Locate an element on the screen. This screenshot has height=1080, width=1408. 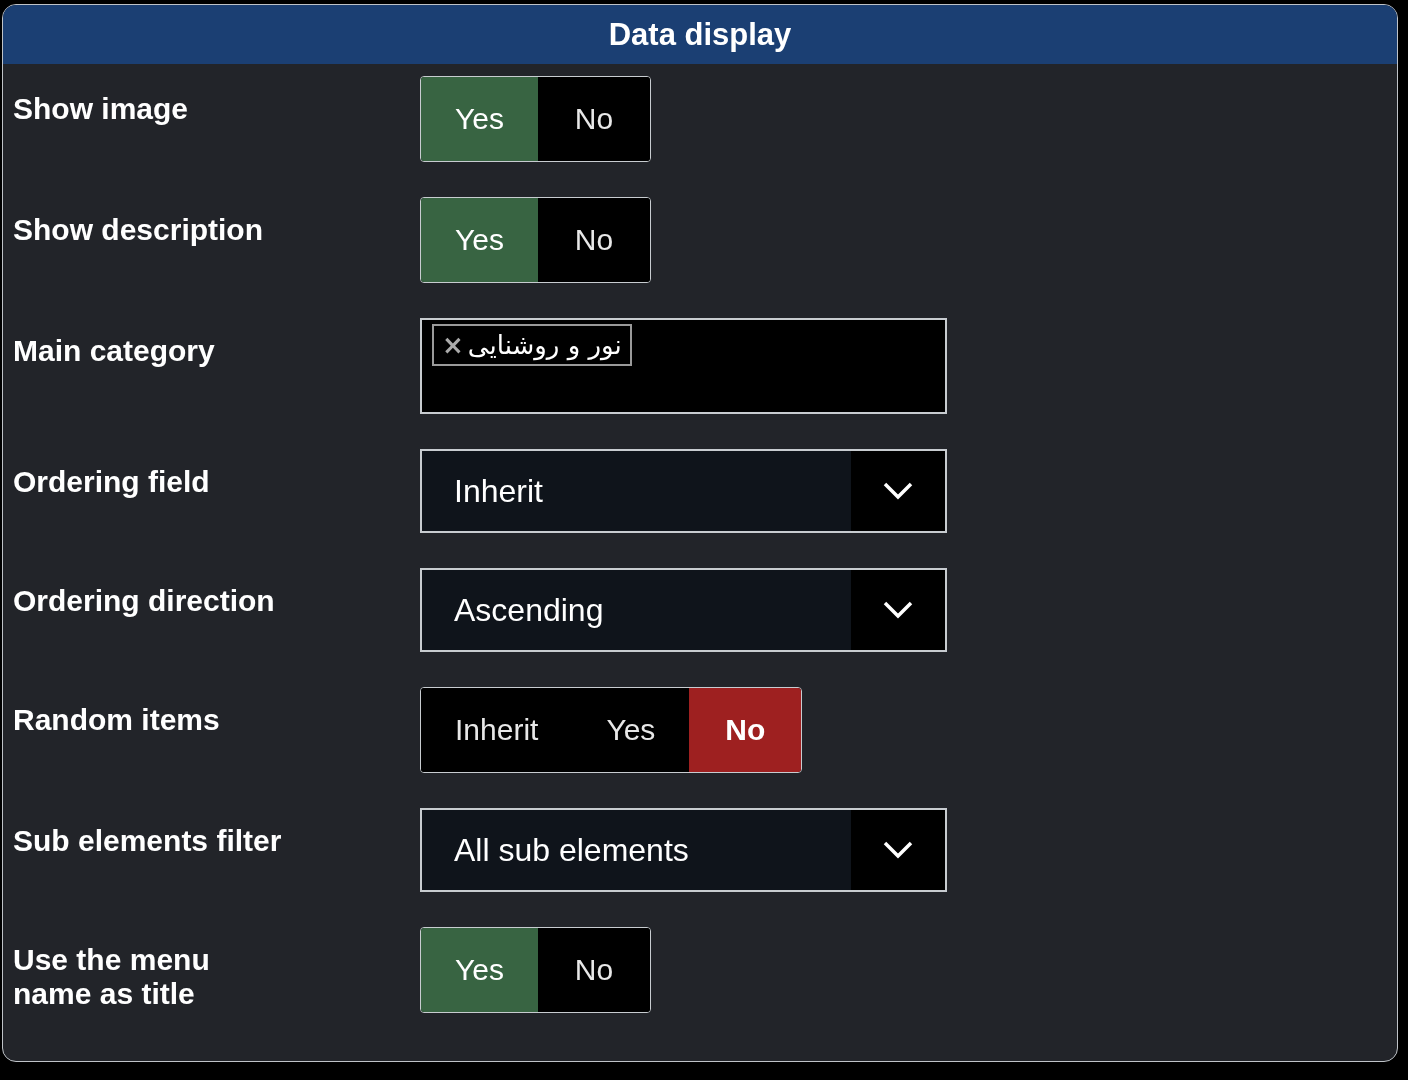
dropdown-field: Inherit is located at coordinates (683, 491).